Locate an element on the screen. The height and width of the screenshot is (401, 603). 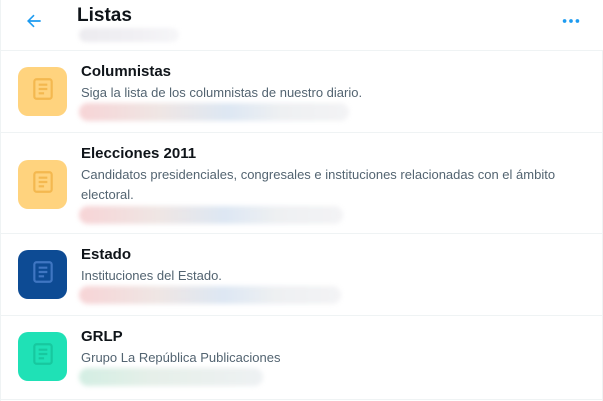
back-button is located at coordinates (34, 23).